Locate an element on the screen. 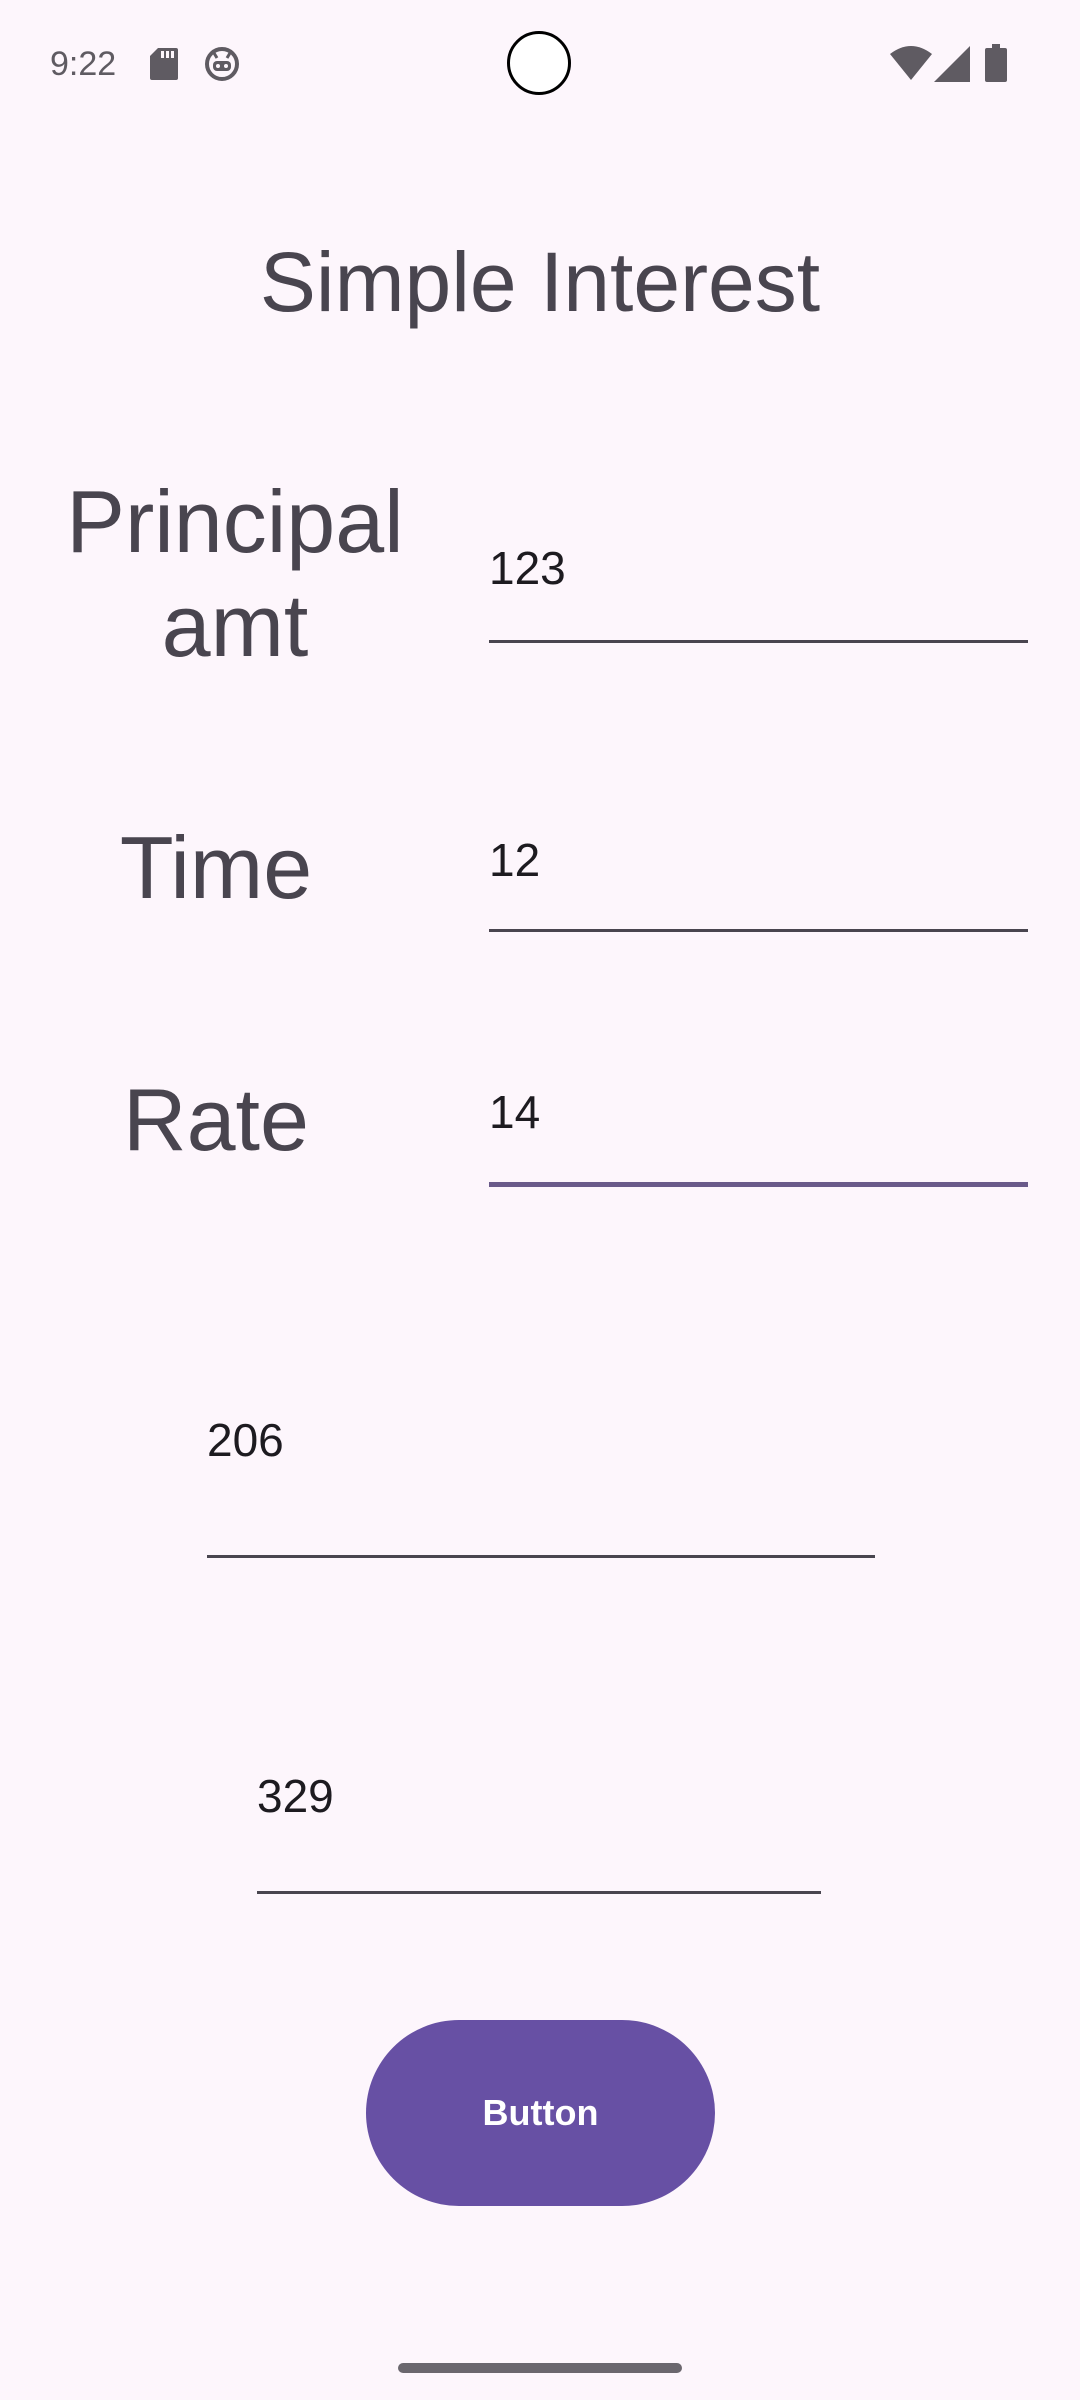 This screenshot has height=2400, width=1080. calculate-button: Button is located at coordinates (540, 2113).